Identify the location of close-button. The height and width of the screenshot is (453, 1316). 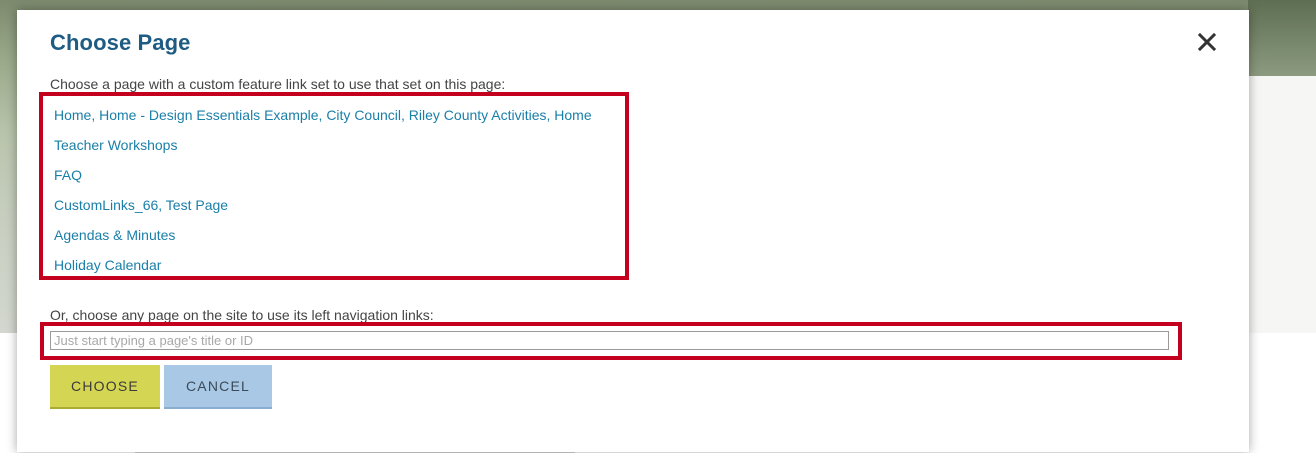
(1207, 42).